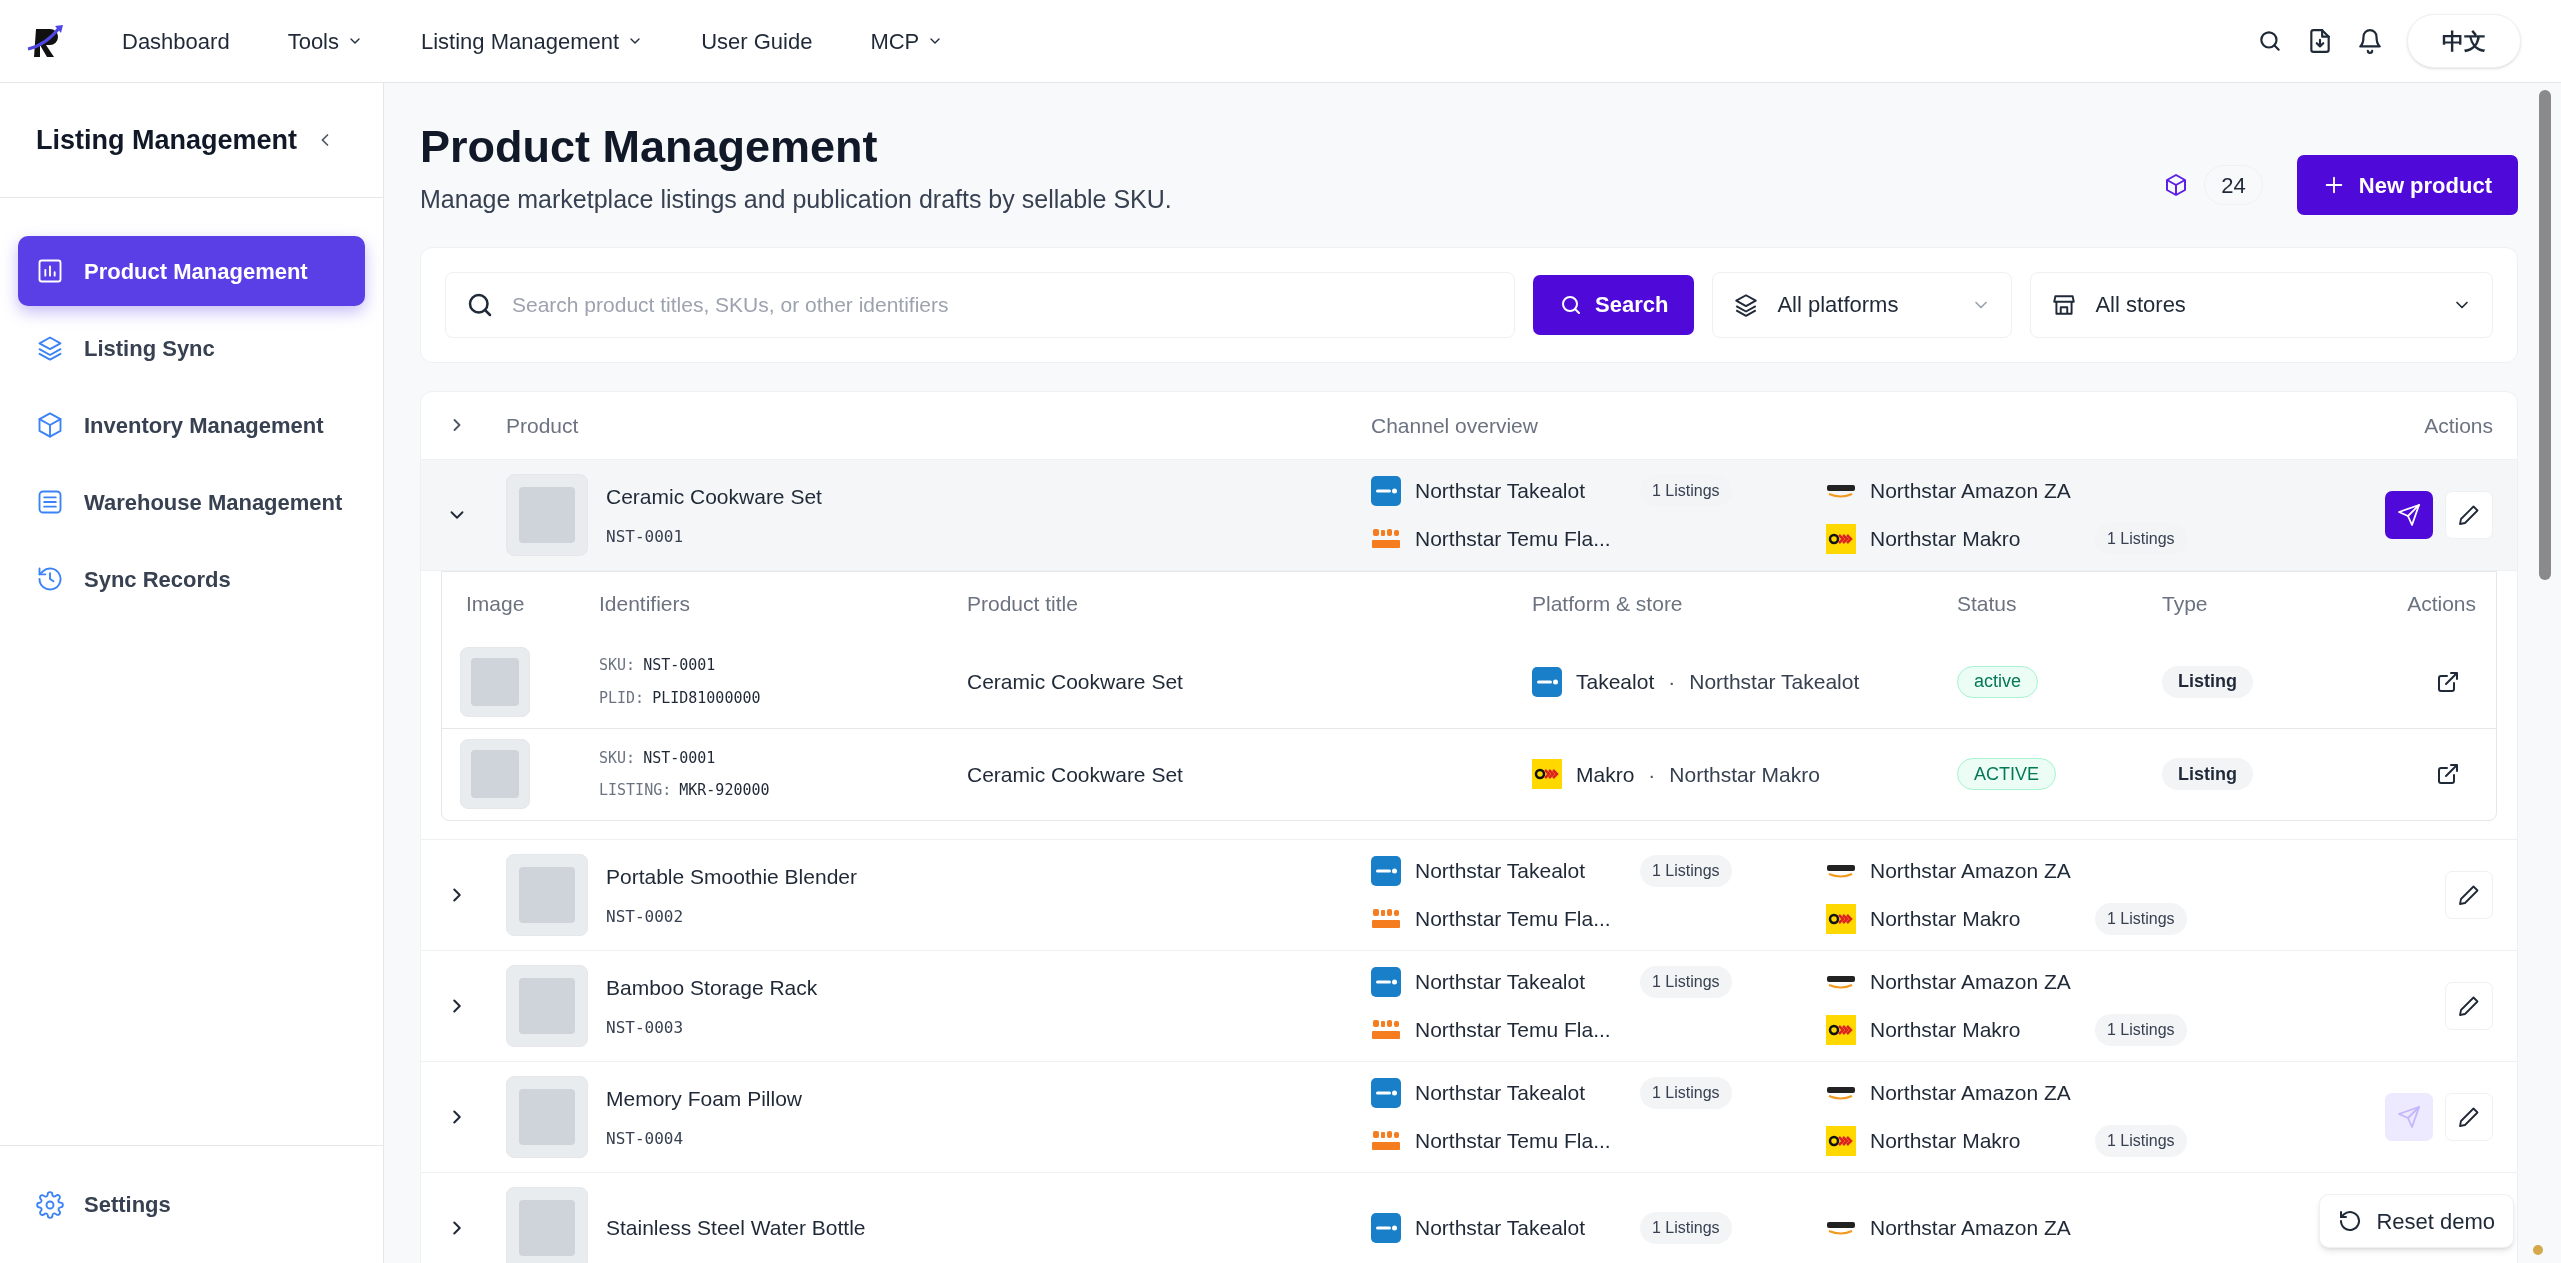 This screenshot has height=1263, width=2561. Describe the element at coordinates (2207, 774) in the screenshot. I see `type-badge: Listing` at that location.